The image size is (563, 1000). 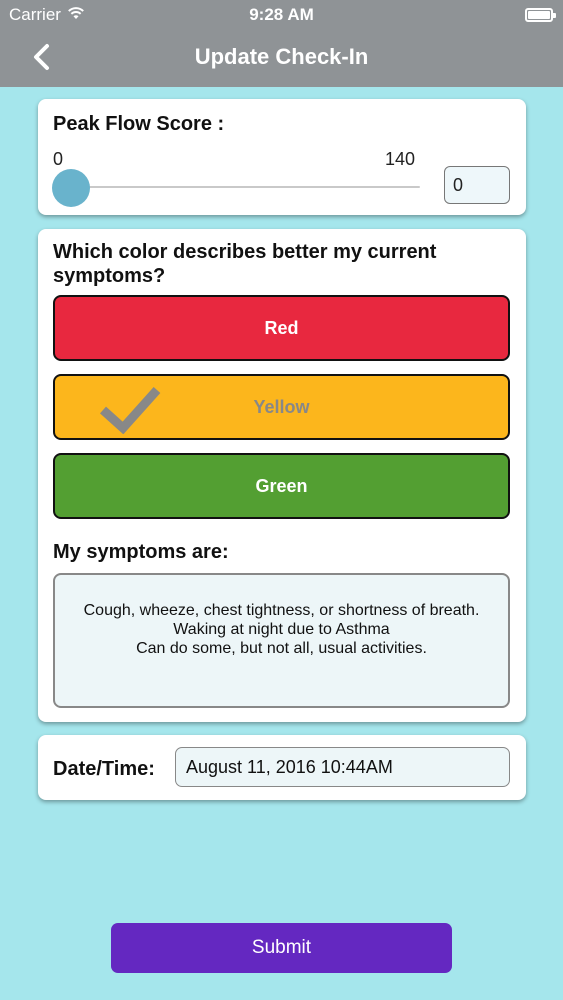 I want to click on page-title: Update Check-In, so click(x=281, y=56).